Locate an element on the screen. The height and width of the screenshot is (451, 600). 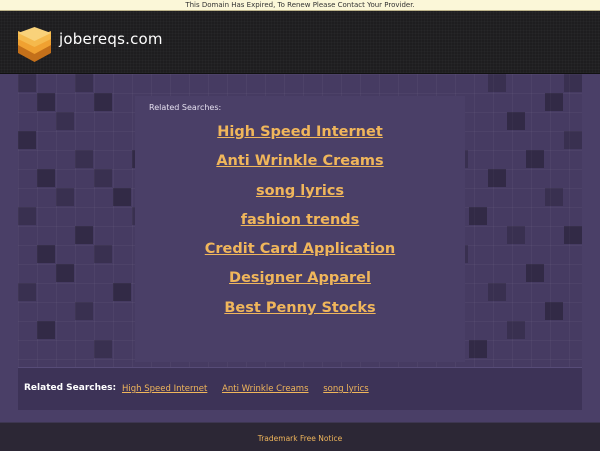
search-link-fashion-trends: fashion trends is located at coordinates (300, 222).